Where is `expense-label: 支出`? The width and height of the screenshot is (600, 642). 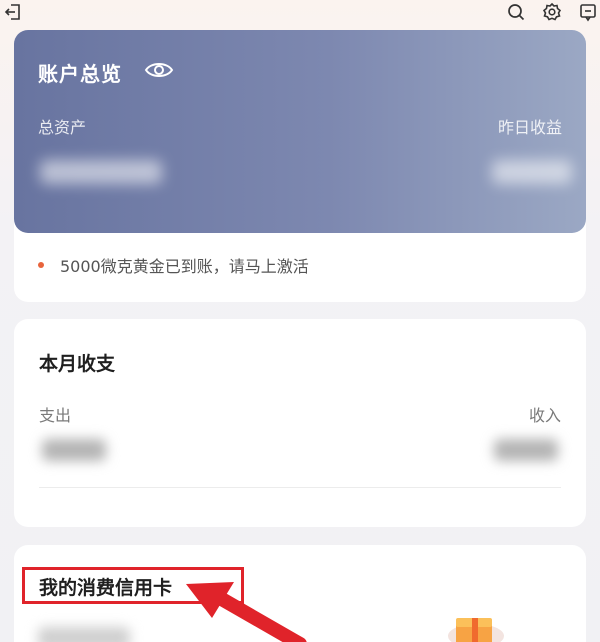
expense-label: 支出 is located at coordinates (55, 415).